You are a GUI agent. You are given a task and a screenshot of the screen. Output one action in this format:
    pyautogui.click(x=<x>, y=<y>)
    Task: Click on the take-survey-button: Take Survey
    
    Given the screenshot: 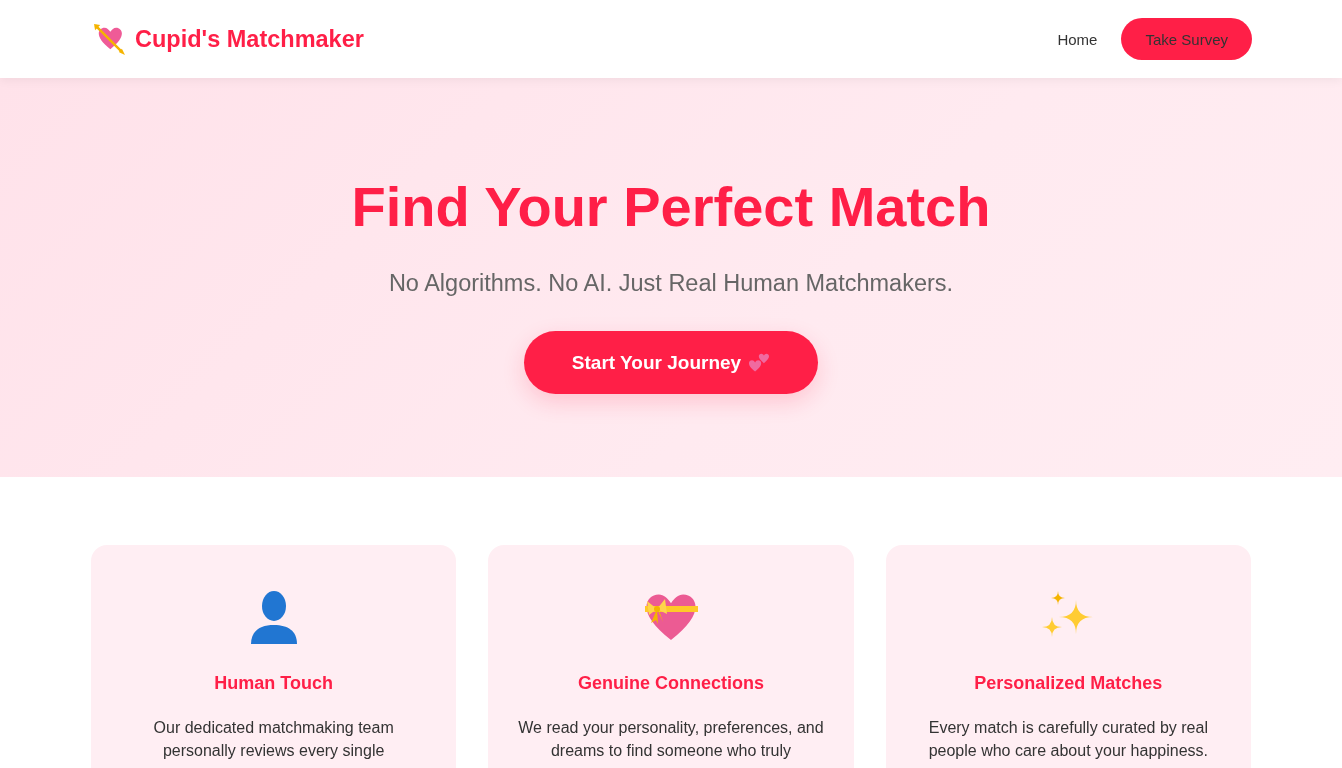 What is the action you would take?
    pyautogui.click(x=1186, y=39)
    